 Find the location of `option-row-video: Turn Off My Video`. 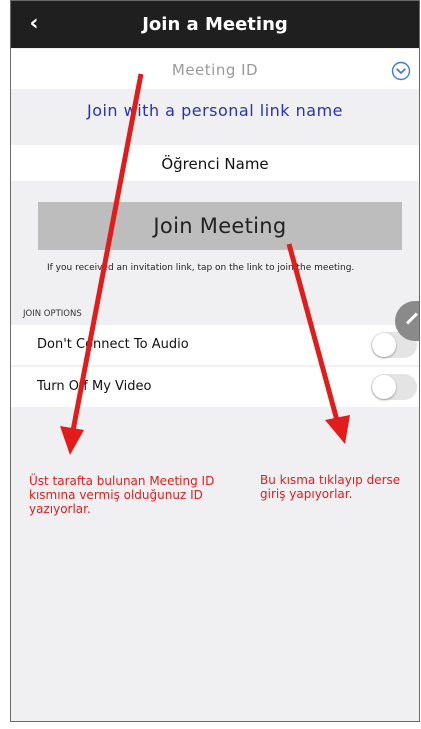

option-row-video: Turn Off My Video is located at coordinates (215, 387).